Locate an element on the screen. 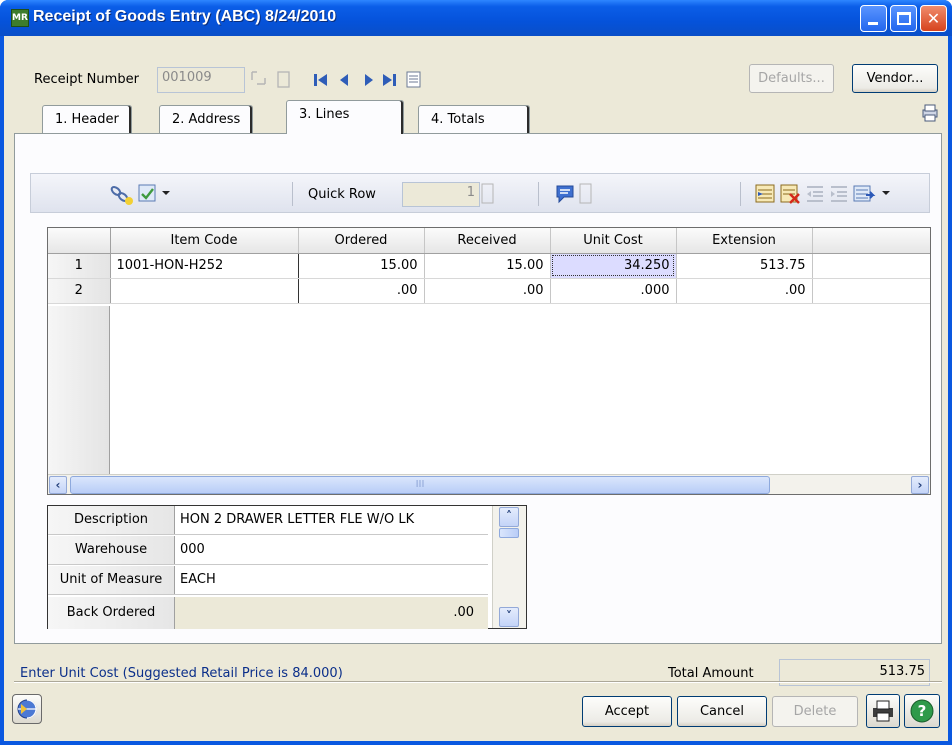 Image resolution: width=952 pixels, height=745 pixels. receipt-number-field: 001009 is located at coordinates (201, 80).